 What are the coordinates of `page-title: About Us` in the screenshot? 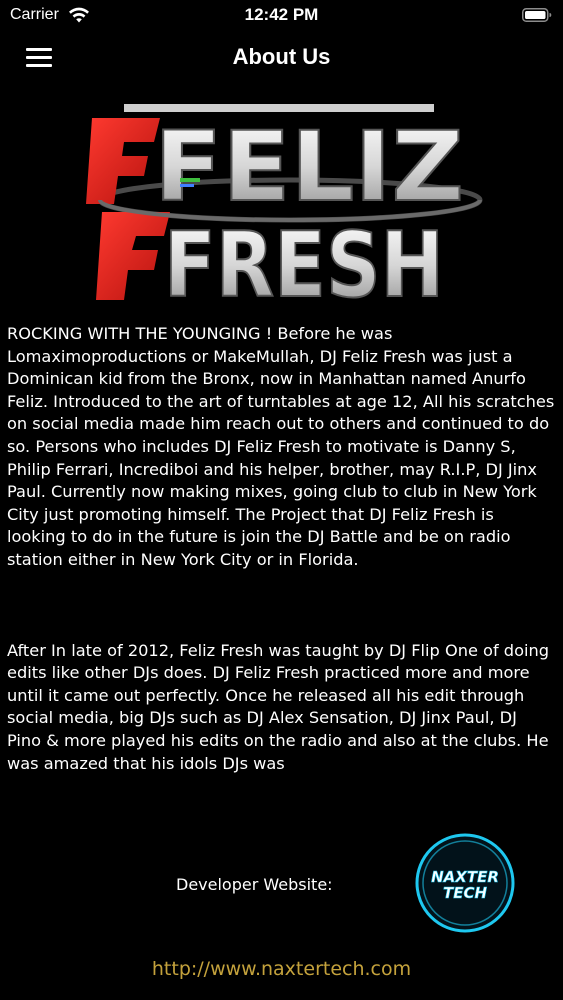 It's located at (281, 56).